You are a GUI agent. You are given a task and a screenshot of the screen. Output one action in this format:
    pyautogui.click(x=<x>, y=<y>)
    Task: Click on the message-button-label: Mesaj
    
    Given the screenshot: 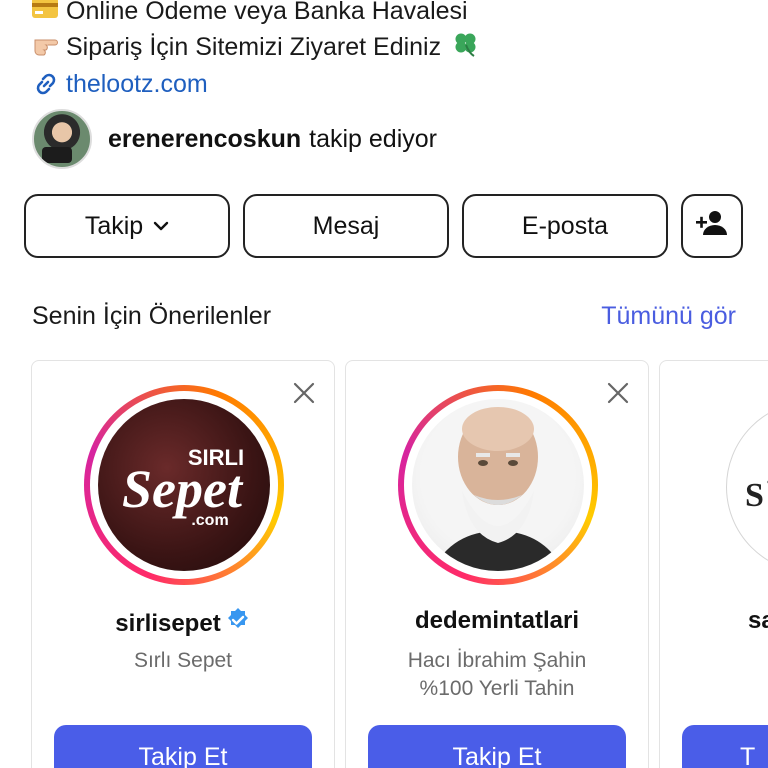 What is the action you would take?
    pyautogui.click(x=346, y=225)
    